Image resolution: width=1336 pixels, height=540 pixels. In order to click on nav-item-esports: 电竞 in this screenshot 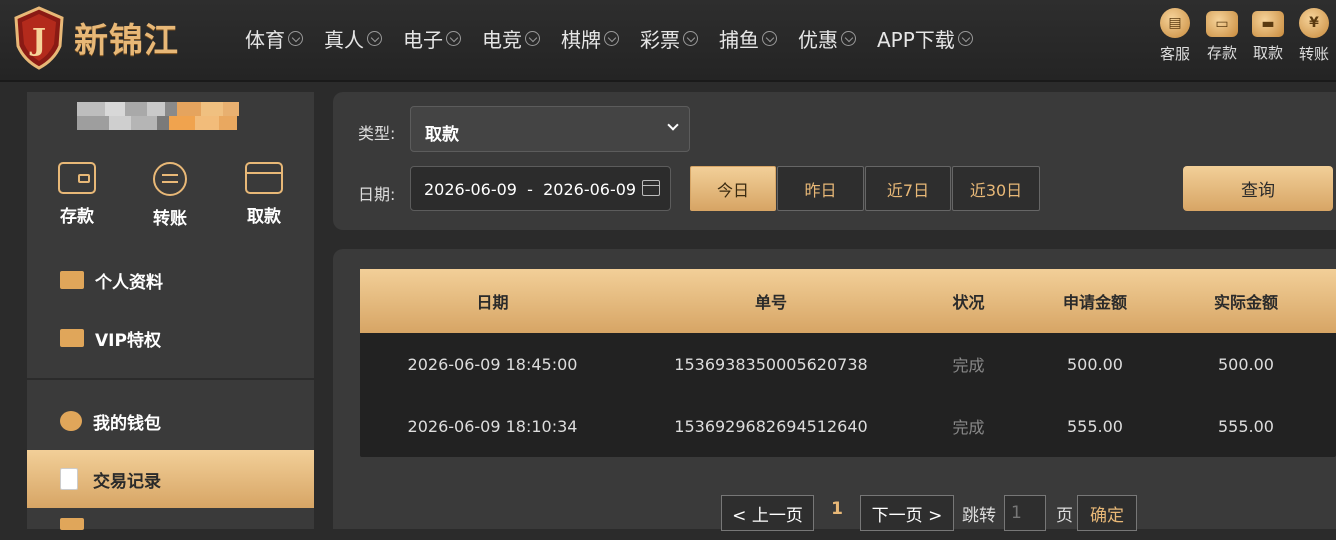, I will do `click(511, 38)`.